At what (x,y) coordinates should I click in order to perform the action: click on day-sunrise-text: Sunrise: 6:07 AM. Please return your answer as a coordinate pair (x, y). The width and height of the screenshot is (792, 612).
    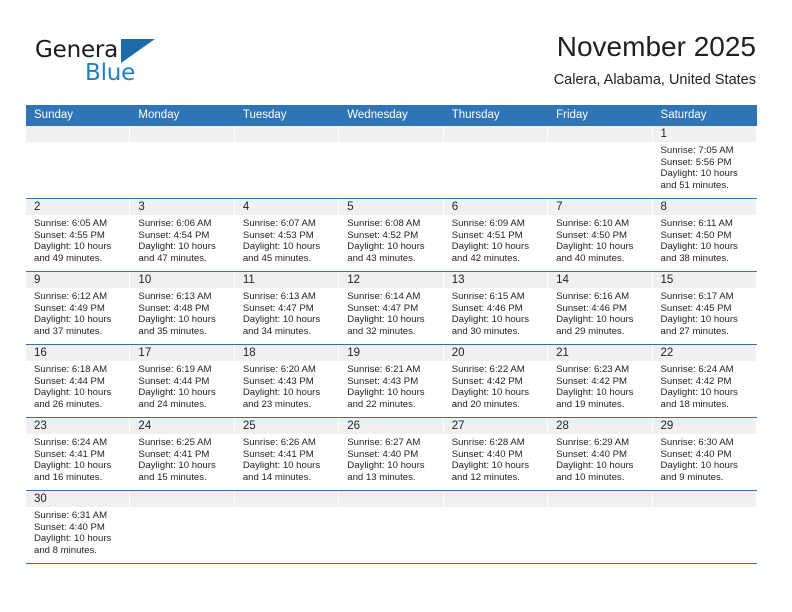
    Looking at the image, I should click on (279, 223).